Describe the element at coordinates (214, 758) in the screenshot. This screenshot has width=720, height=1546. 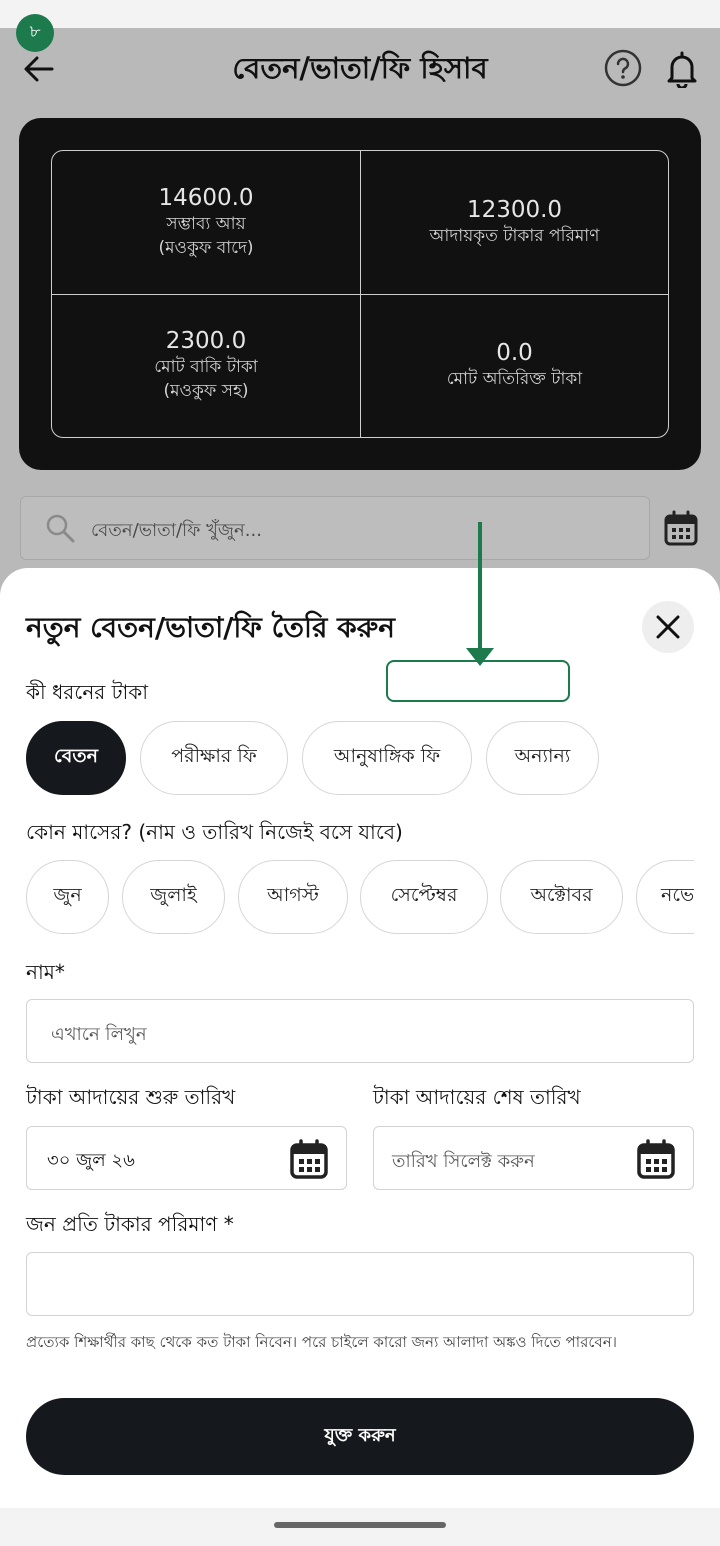
I see `type-chip-exam-fee: পরীক্ষার ফি` at that location.